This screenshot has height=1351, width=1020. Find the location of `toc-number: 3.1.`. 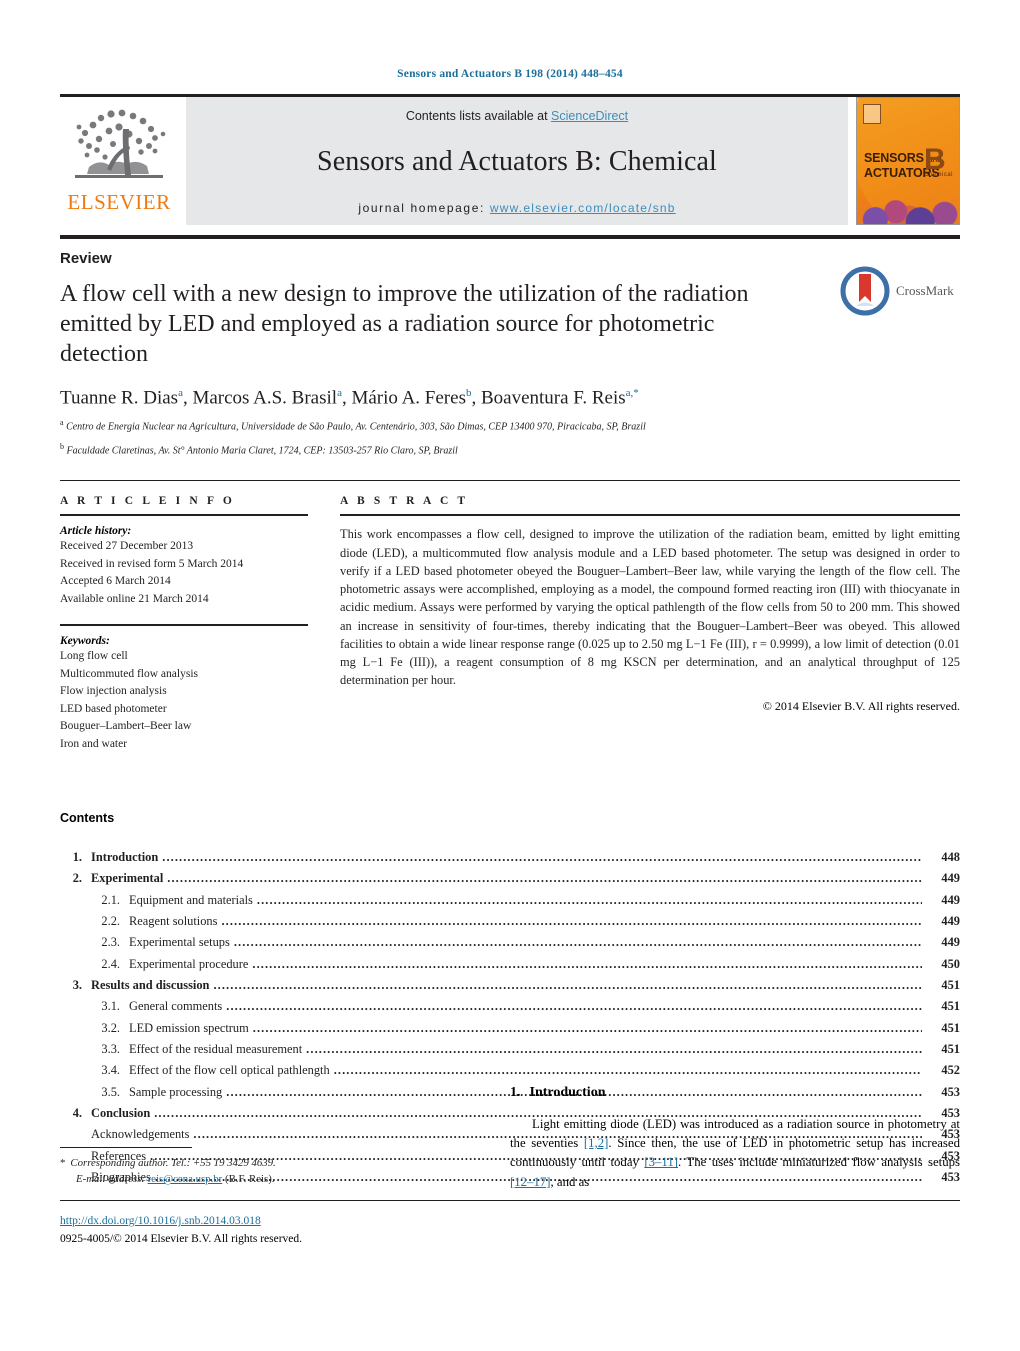

toc-number: 3.1. is located at coordinates (110, 1006).